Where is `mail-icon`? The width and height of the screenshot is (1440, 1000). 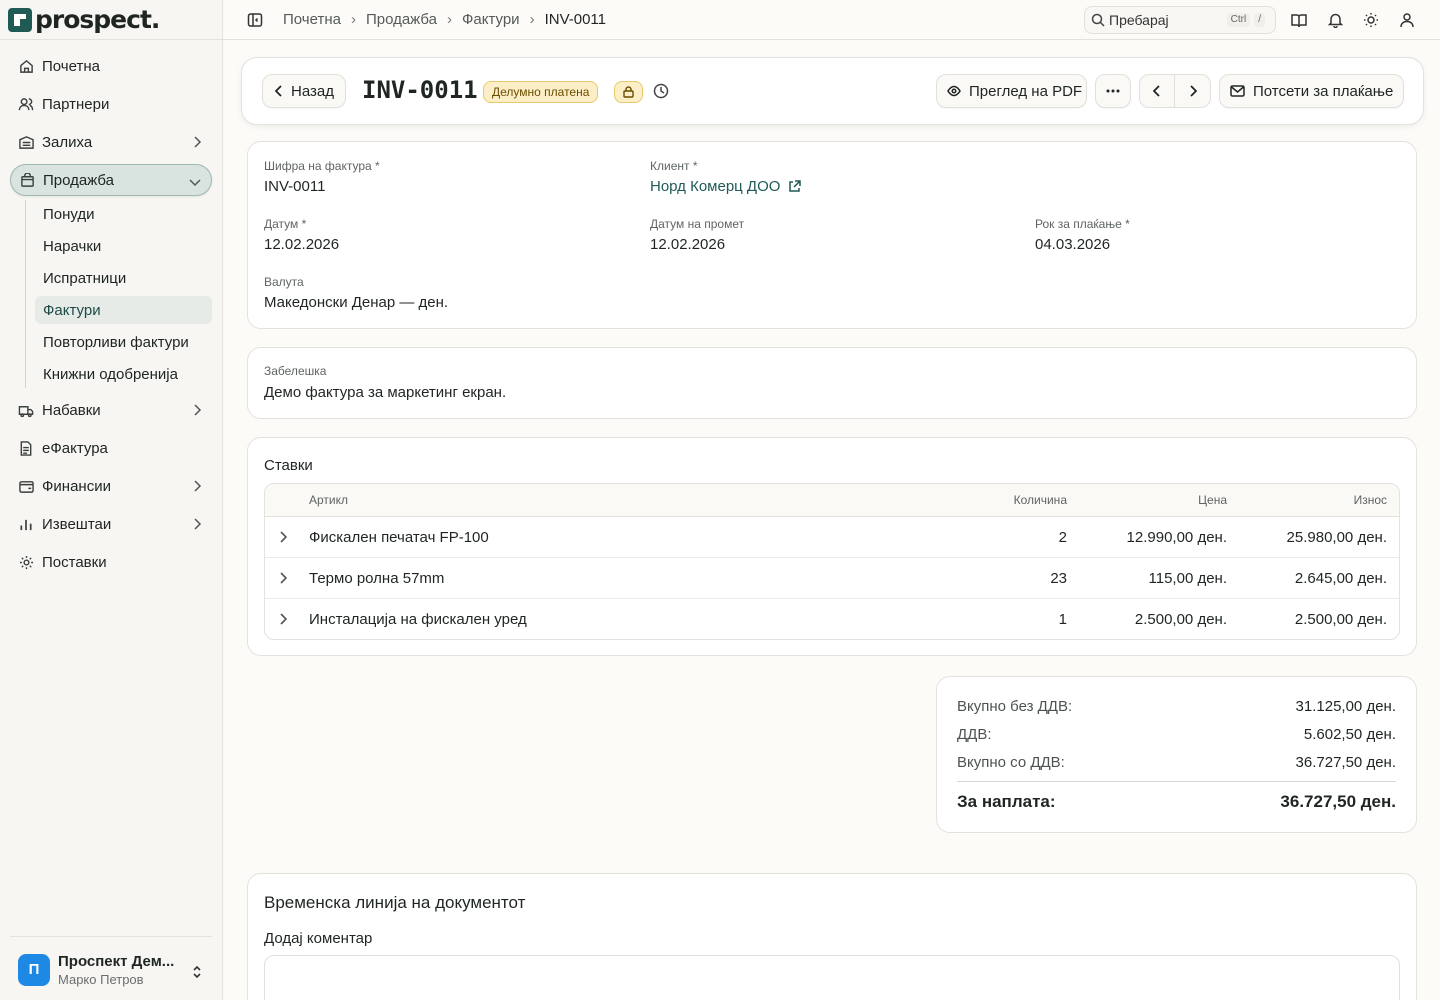 mail-icon is located at coordinates (1237, 91).